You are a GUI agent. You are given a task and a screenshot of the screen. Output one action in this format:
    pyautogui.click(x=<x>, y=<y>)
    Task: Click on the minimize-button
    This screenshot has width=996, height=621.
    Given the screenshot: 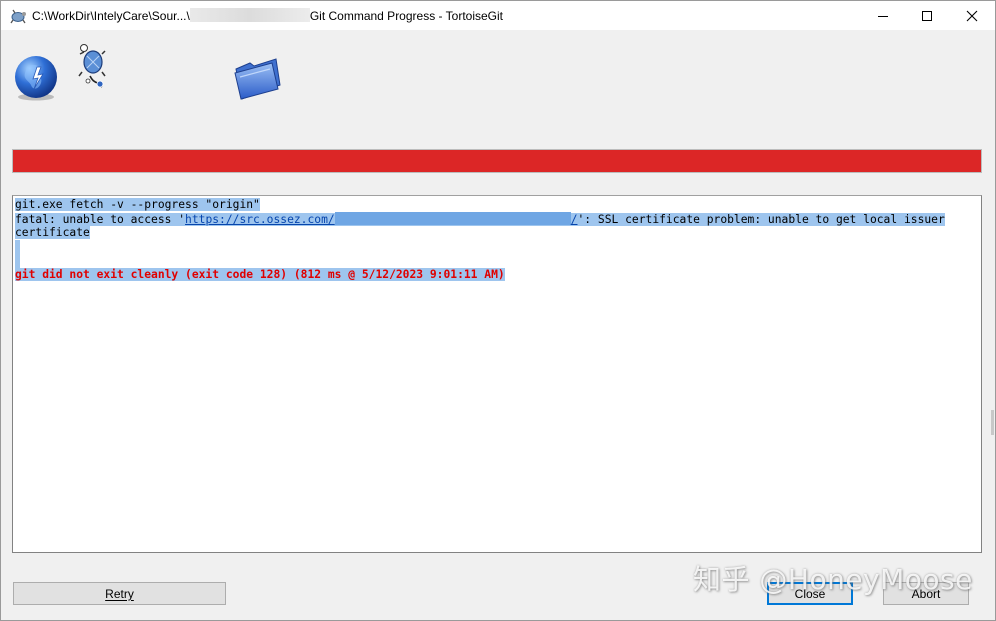 What is the action you would take?
    pyautogui.click(x=883, y=15)
    